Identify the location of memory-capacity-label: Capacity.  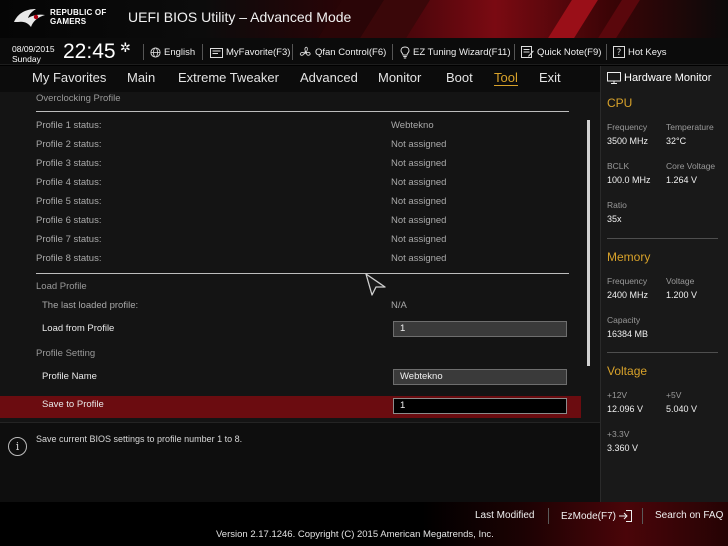
(624, 320).